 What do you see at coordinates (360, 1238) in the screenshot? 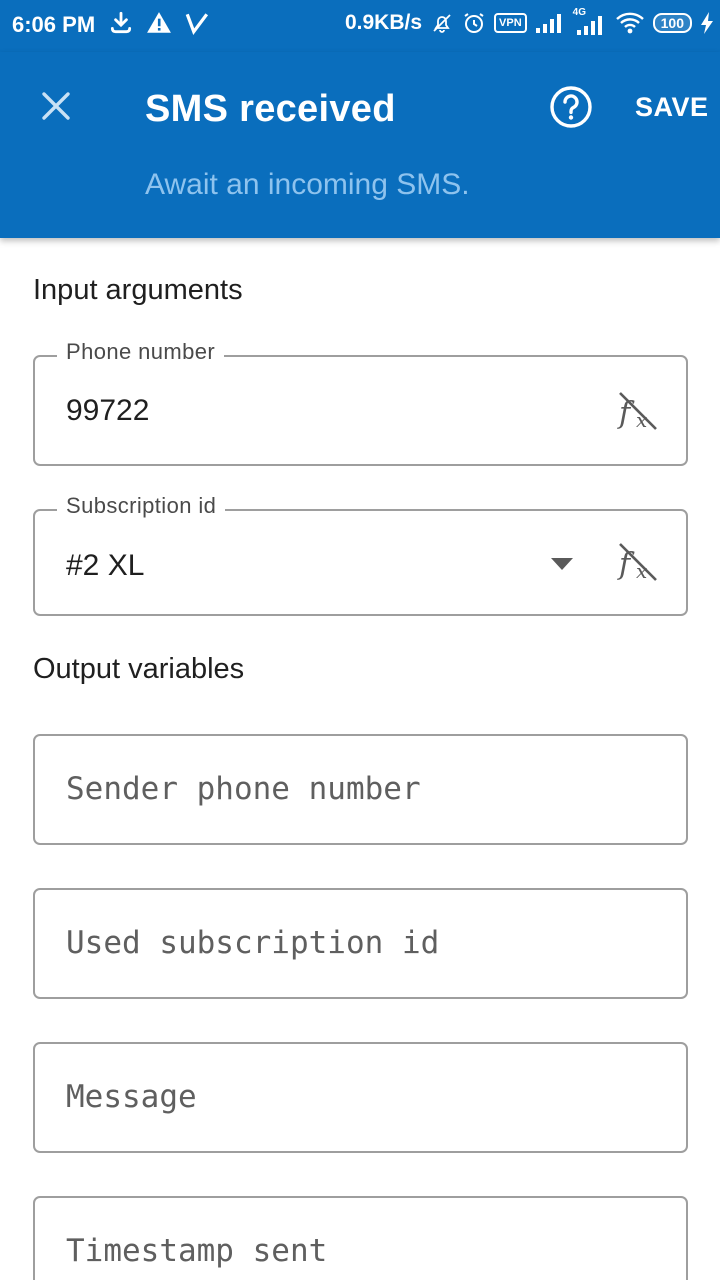
I see `timestamp-sent-input: Timestamp sent` at bounding box center [360, 1238].